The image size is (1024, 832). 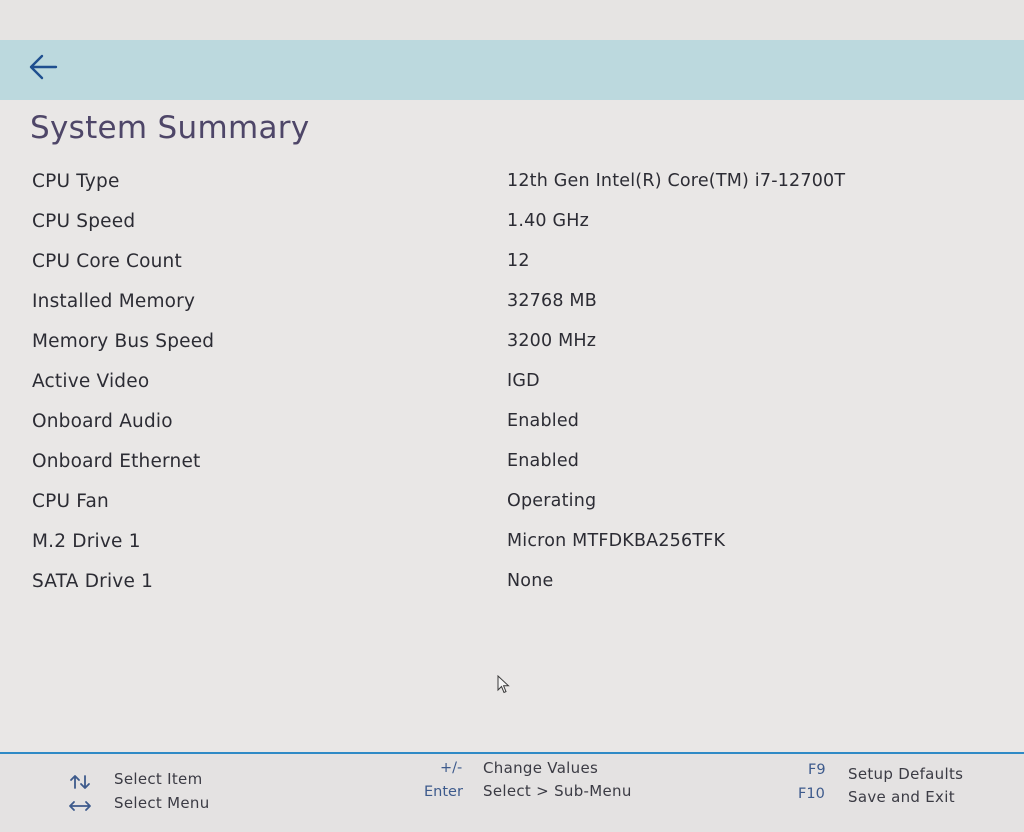 I want to click on summary-row-m2-drive-1: M.2 Drive 1 Micron MTFDKBA256TFK, so click(x=512, y=543).